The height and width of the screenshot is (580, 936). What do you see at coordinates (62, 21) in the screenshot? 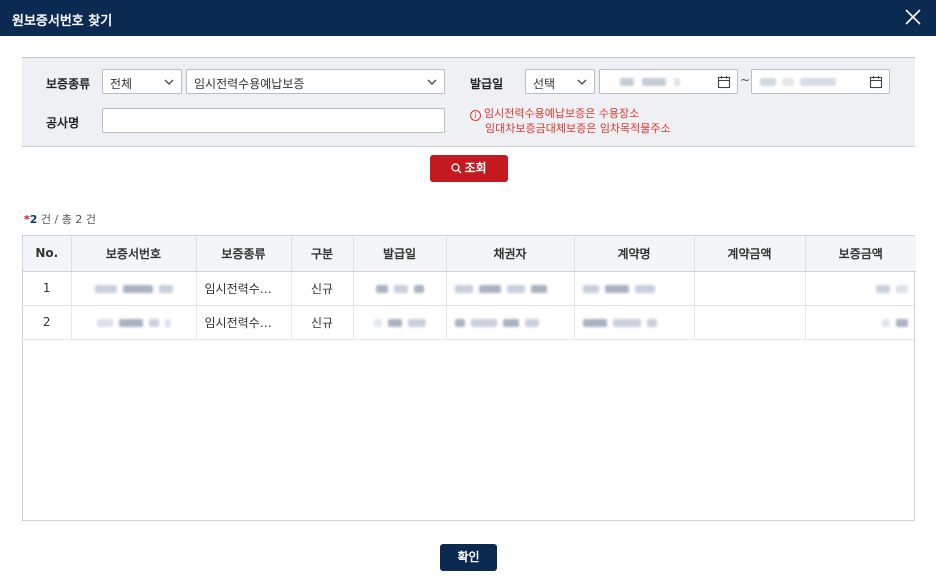
I see `dialog-title: 원보증서번호 찾기` at bounding box center [62, 21].